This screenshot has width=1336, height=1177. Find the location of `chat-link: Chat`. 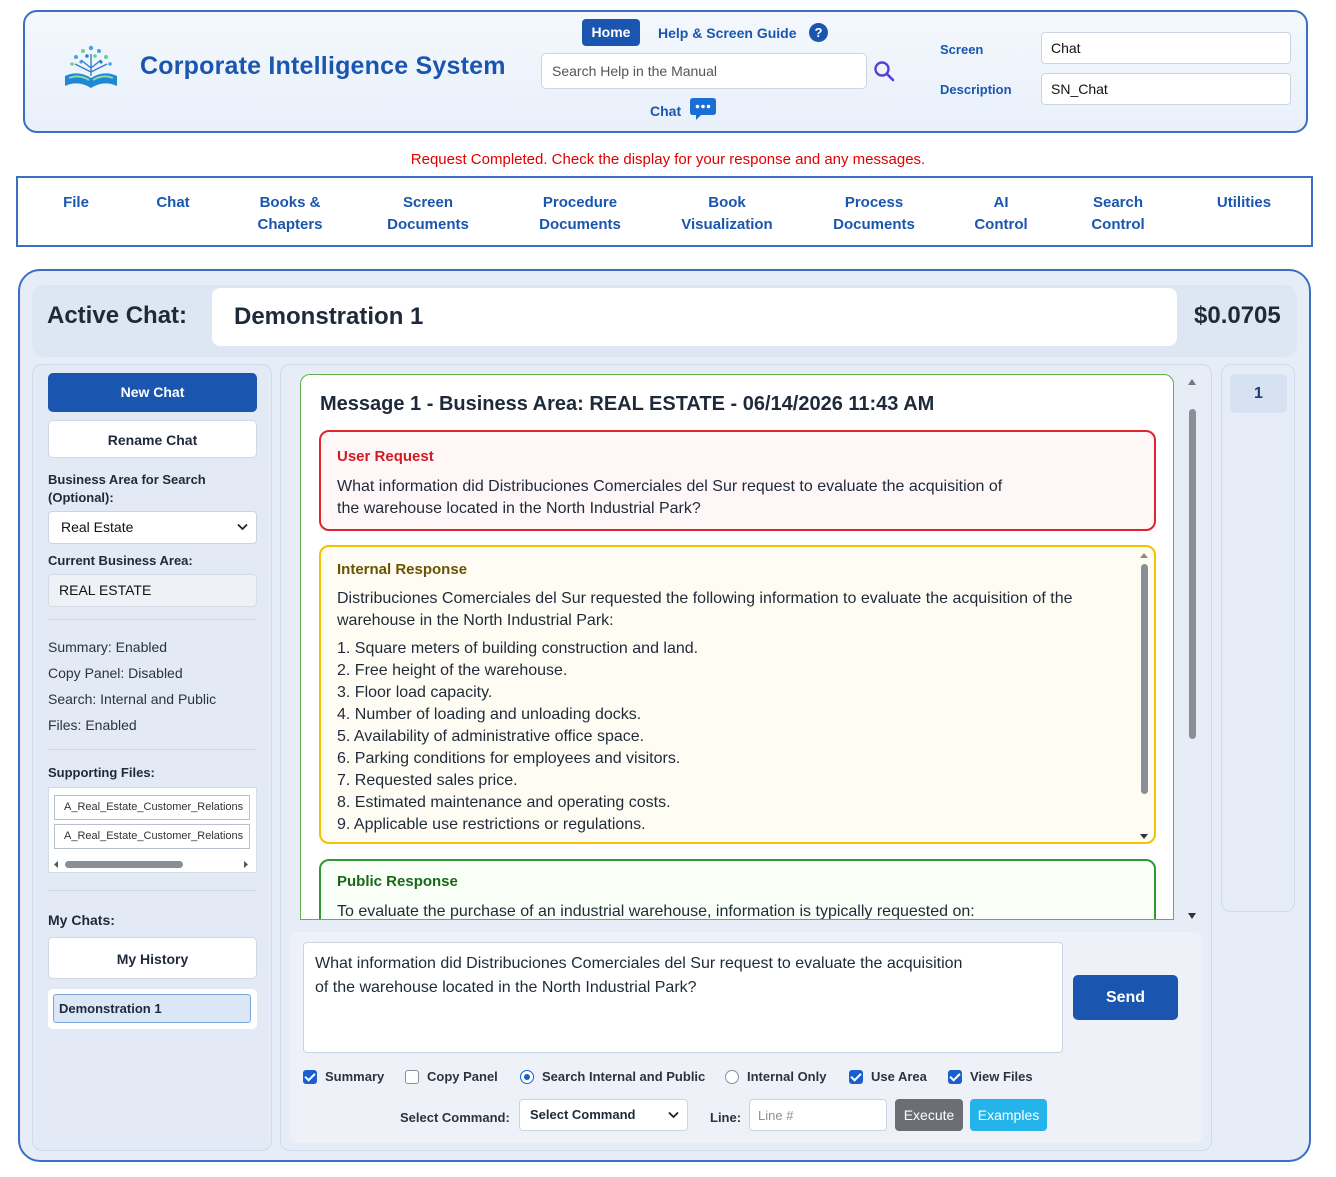

chat-link: Chat is located at coordinates (665, 111).